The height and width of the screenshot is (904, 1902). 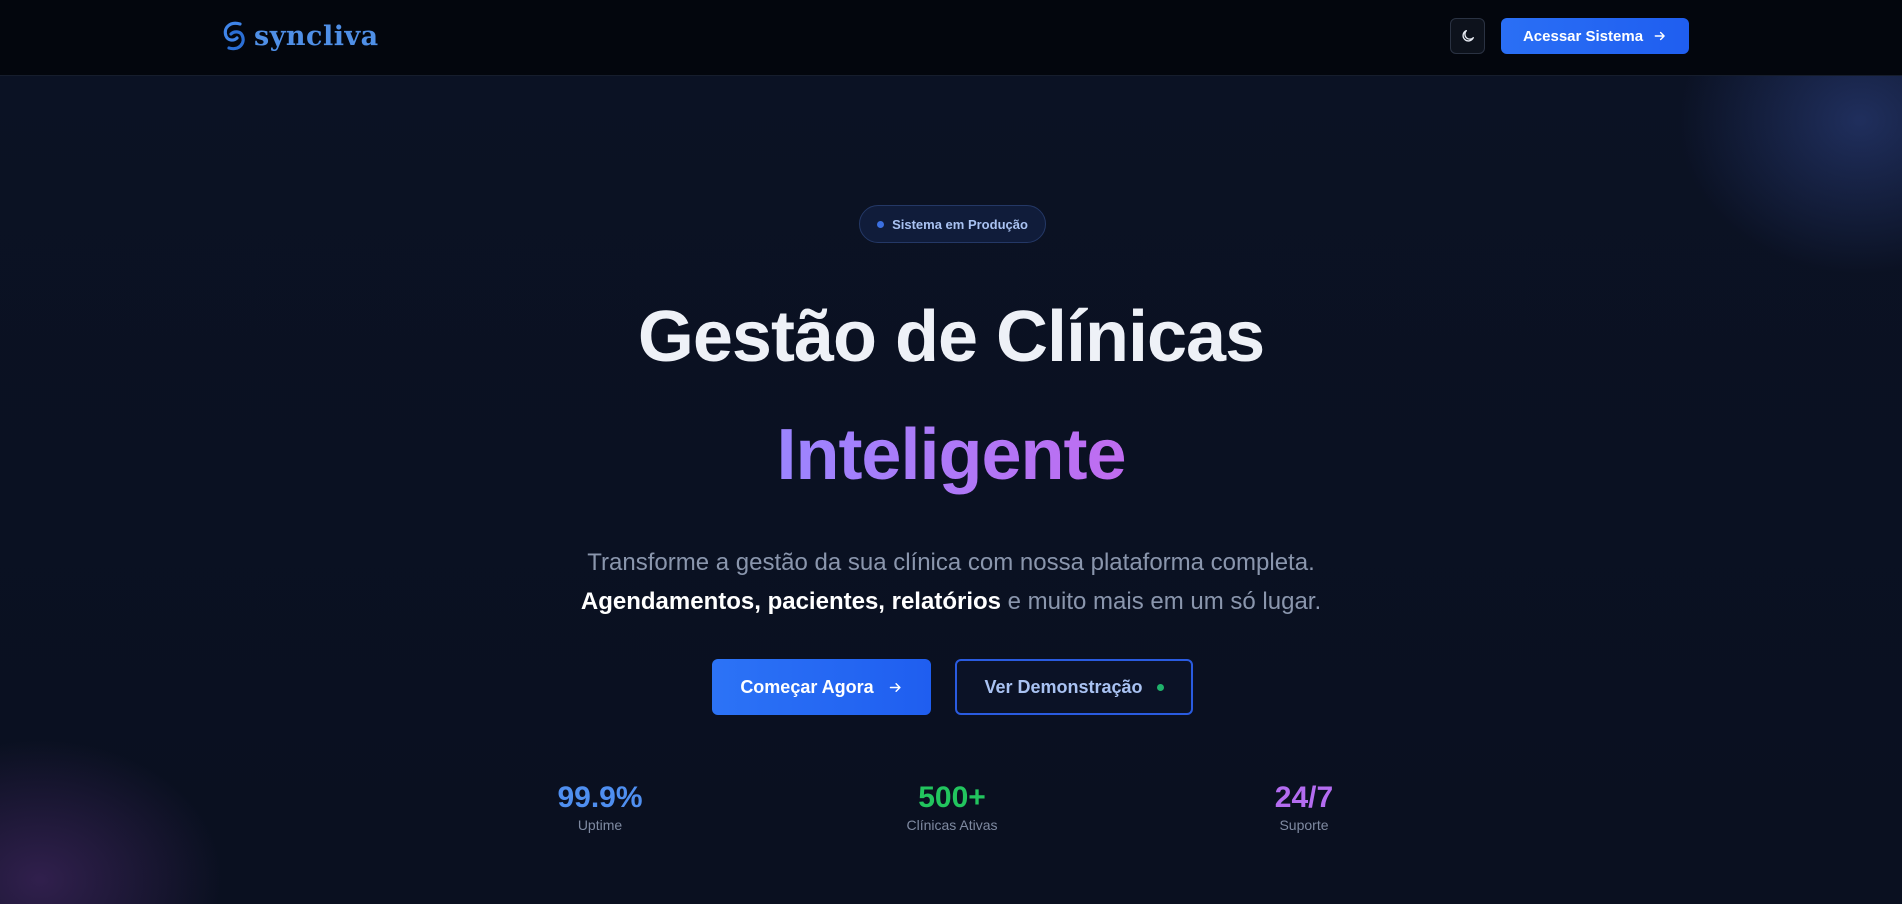 What do you see at coordinates (881, 224) in the screenshot?
I see `status-dot-icon` at bounding box center [881, 224].